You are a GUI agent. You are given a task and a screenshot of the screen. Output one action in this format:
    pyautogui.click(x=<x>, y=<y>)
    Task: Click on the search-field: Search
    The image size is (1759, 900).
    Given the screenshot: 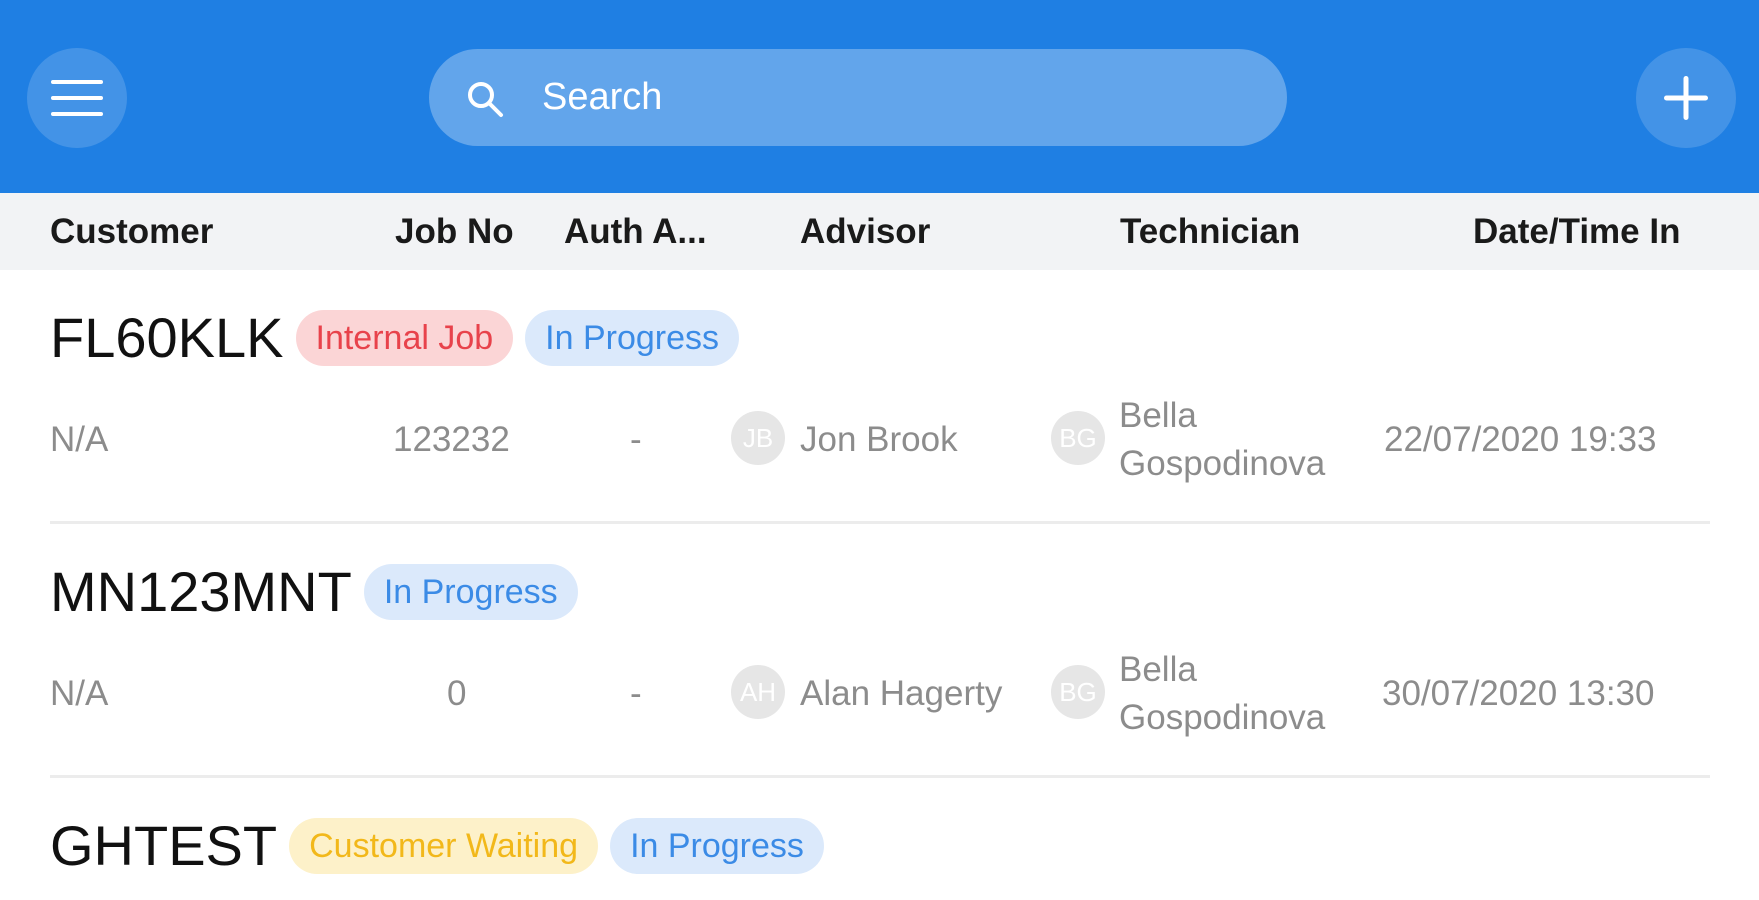 What is the action you would take?
    pyautogui.click(x=858, y=97)
    